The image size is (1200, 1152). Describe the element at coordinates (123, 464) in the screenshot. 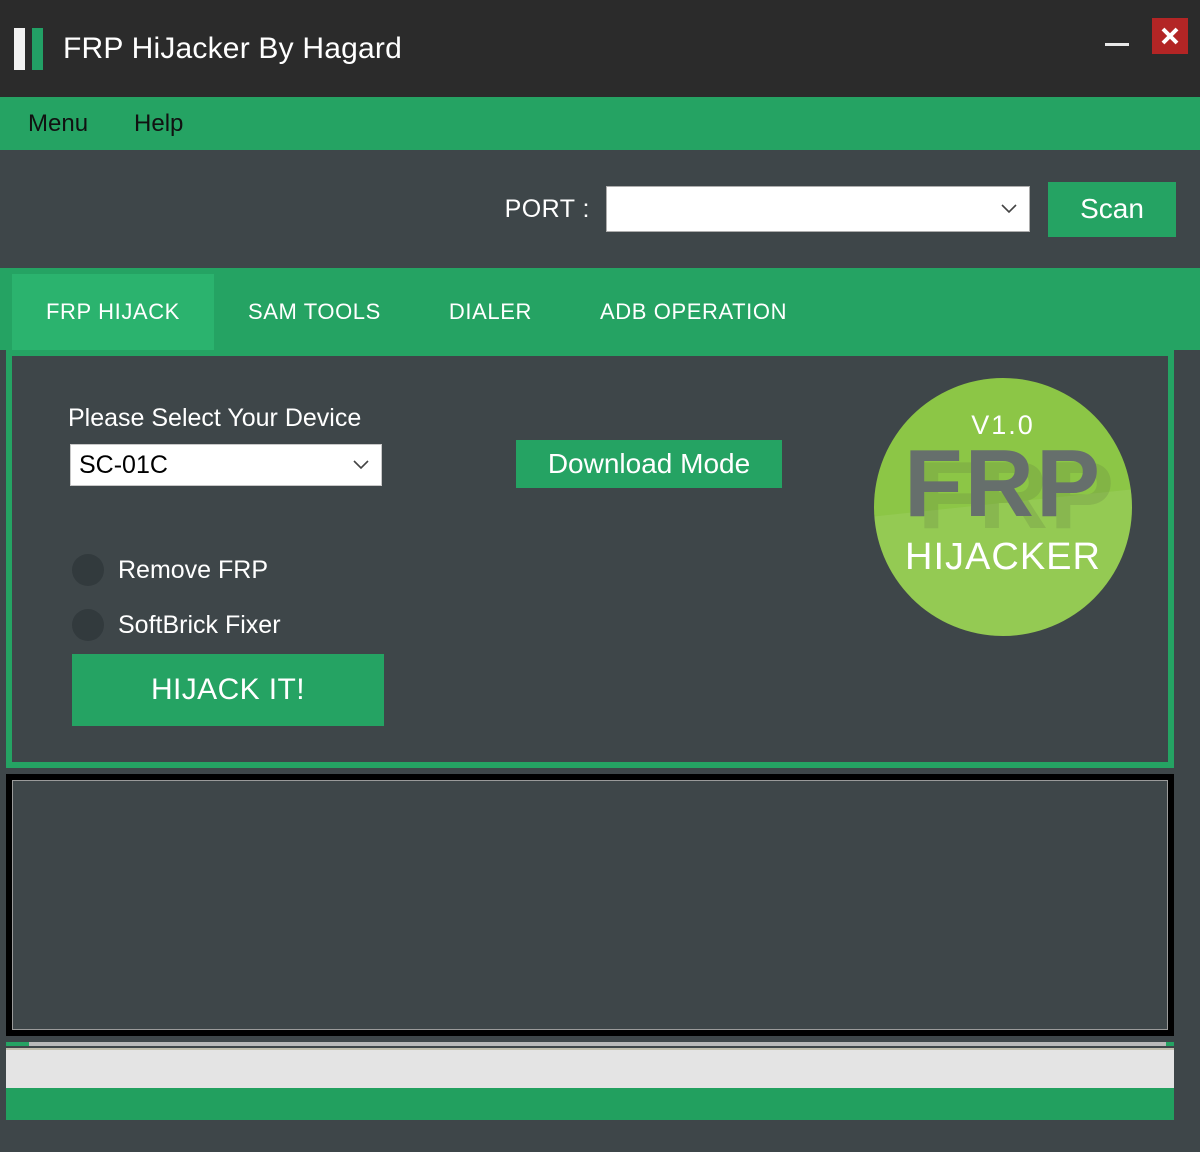

I see `device-select-value: SC-01C` at that location.